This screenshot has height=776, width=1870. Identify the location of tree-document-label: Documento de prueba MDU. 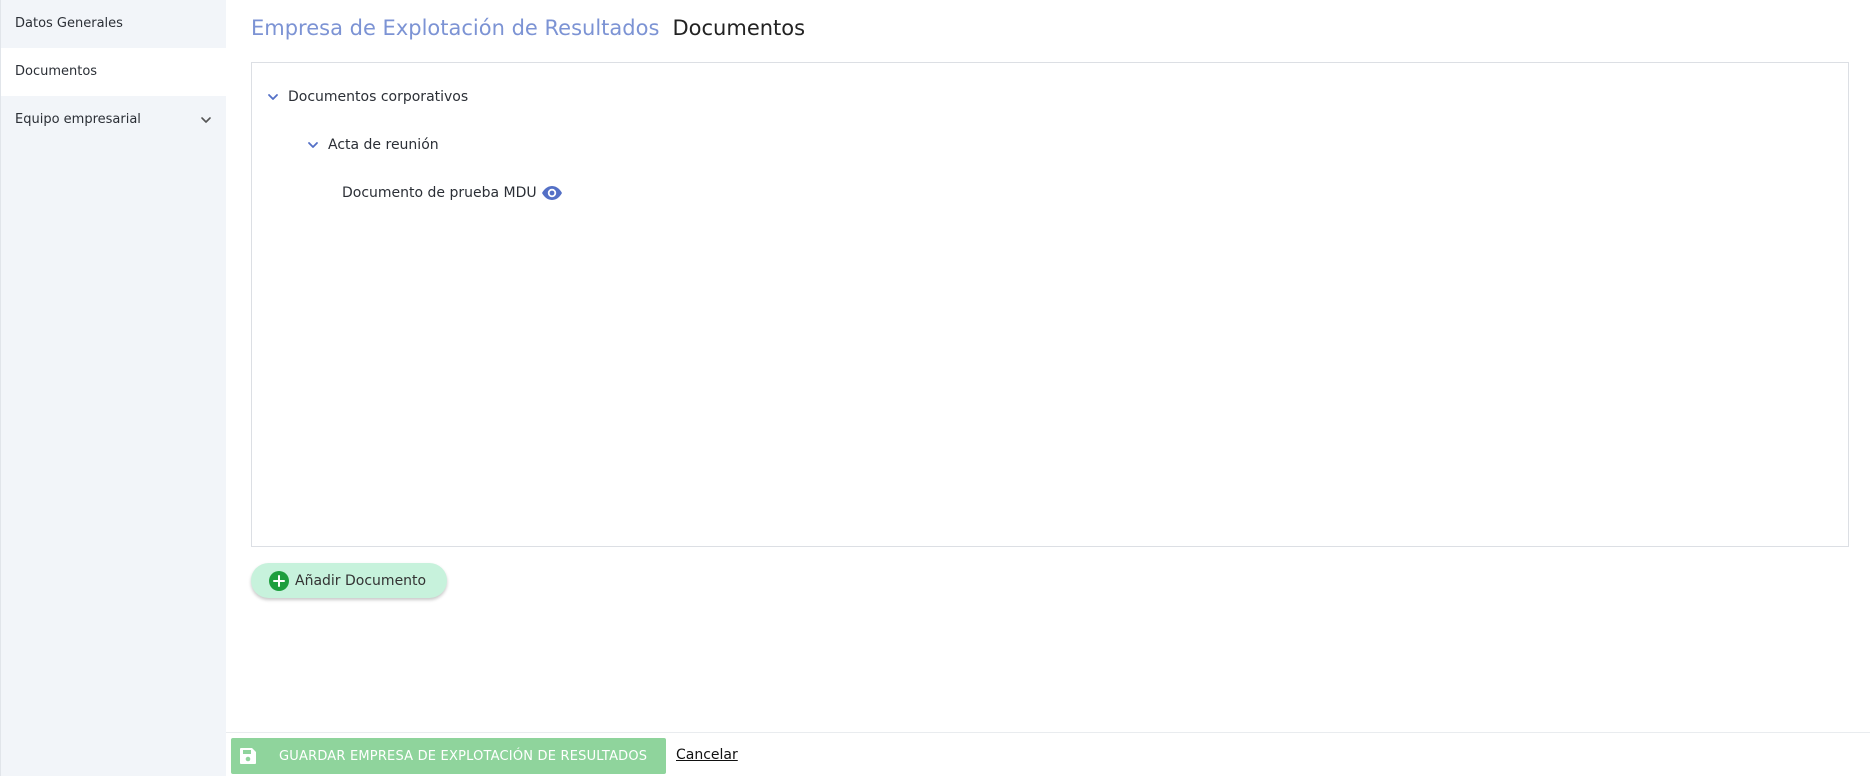
(439, 193).